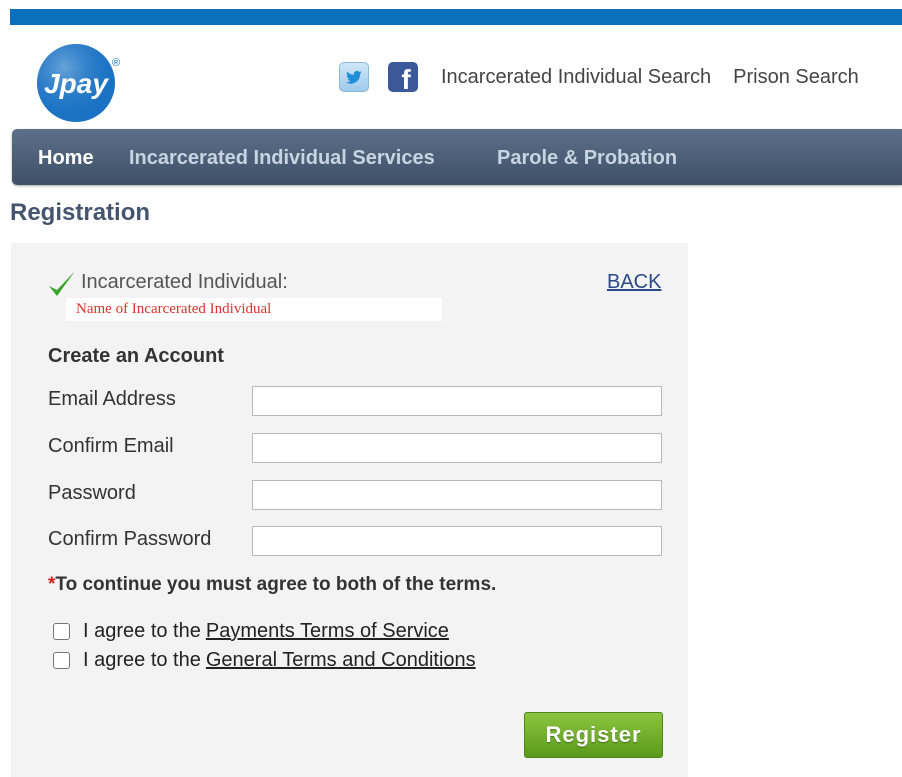 The image size is (902, 777). What do you see at coordinates (66, 158) in the screenshot?
I see `nav-home: Home` at bounding box center [66, 158].